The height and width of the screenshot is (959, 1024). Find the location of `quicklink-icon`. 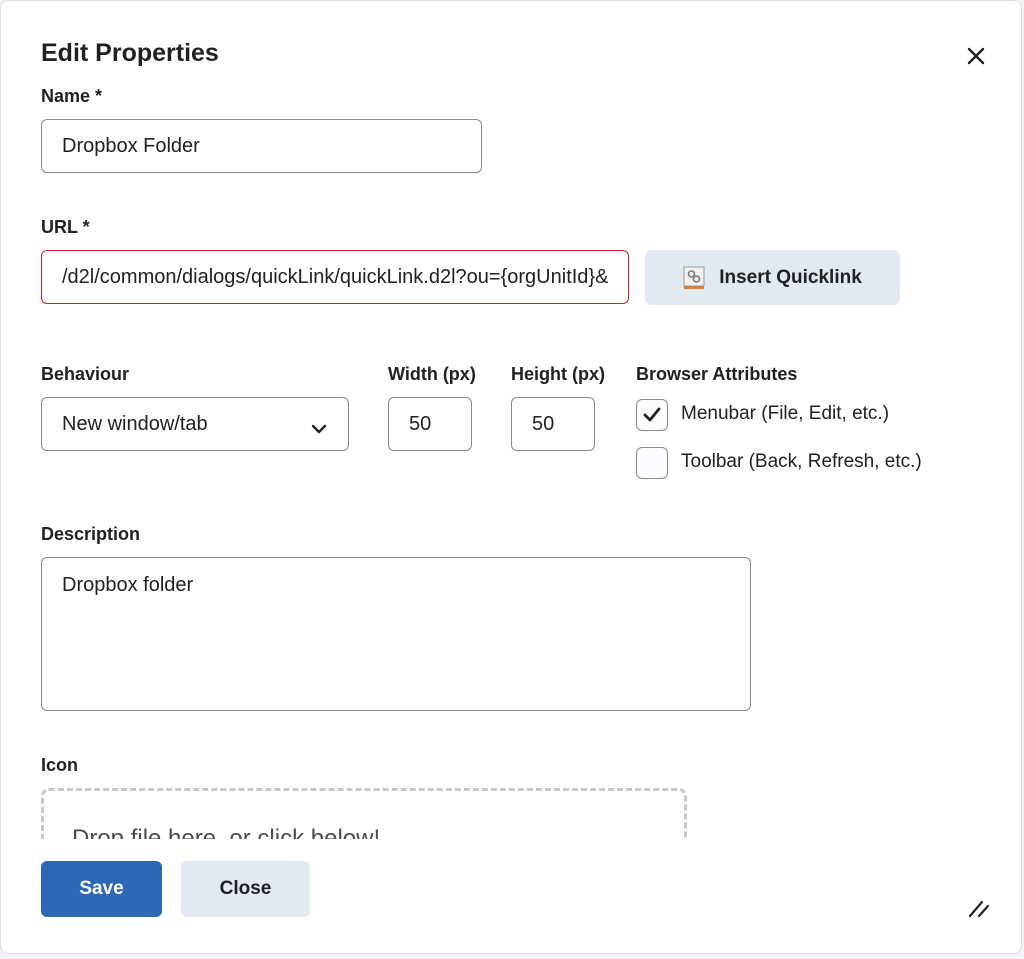

quicklink-icon is located at coordinates (694, 278).